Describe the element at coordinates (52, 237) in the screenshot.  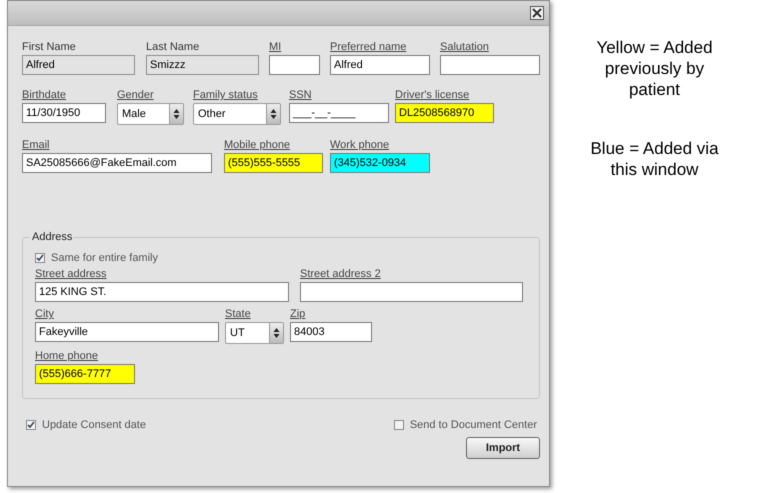
I see `group-title: Address` at that location.